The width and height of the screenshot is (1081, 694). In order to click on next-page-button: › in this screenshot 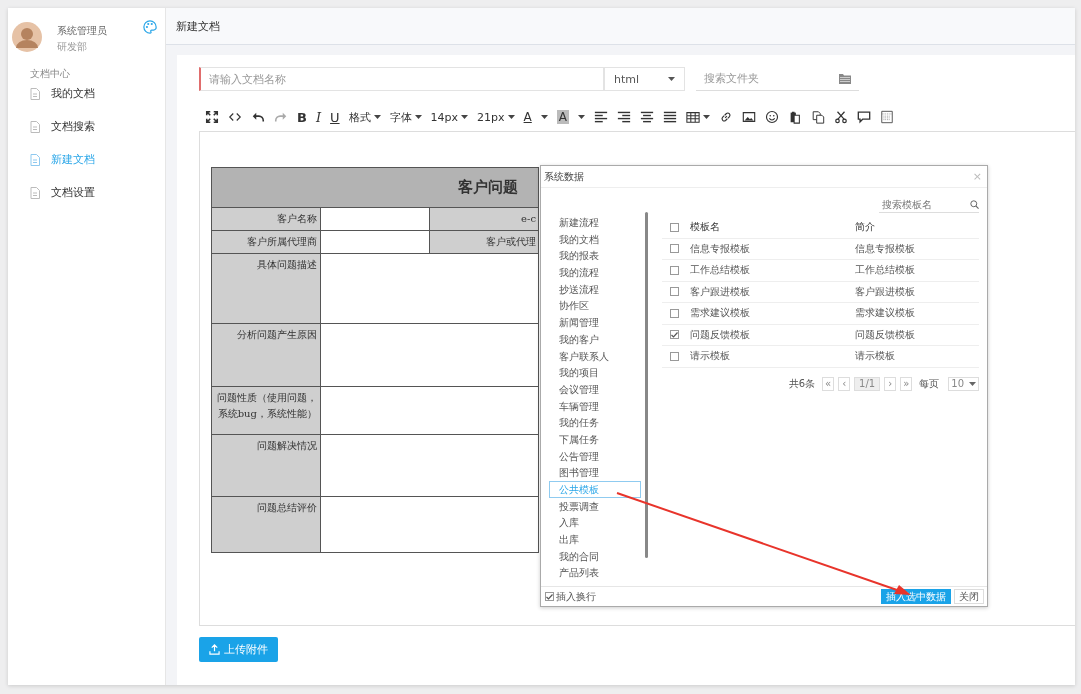, I will do `click(890, 383)`.